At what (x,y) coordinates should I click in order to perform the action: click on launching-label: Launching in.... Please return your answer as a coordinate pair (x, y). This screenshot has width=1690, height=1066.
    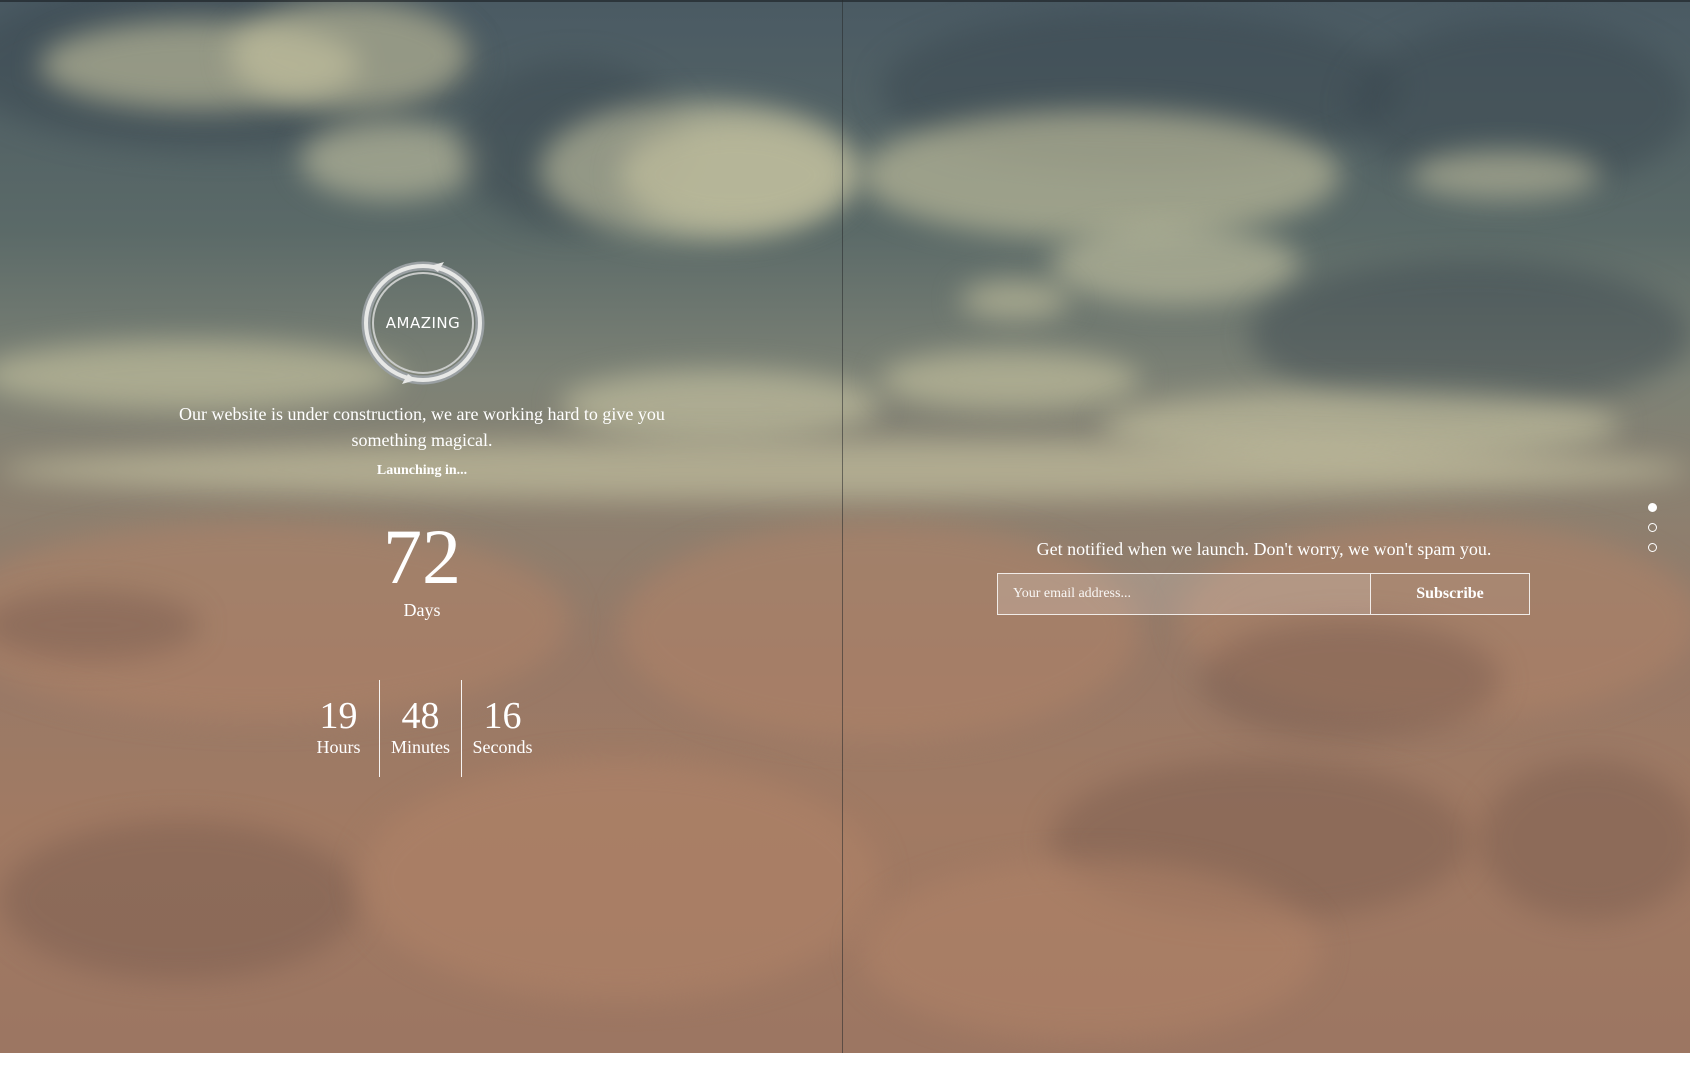
    Looking at the image, I should click on (422, 470).